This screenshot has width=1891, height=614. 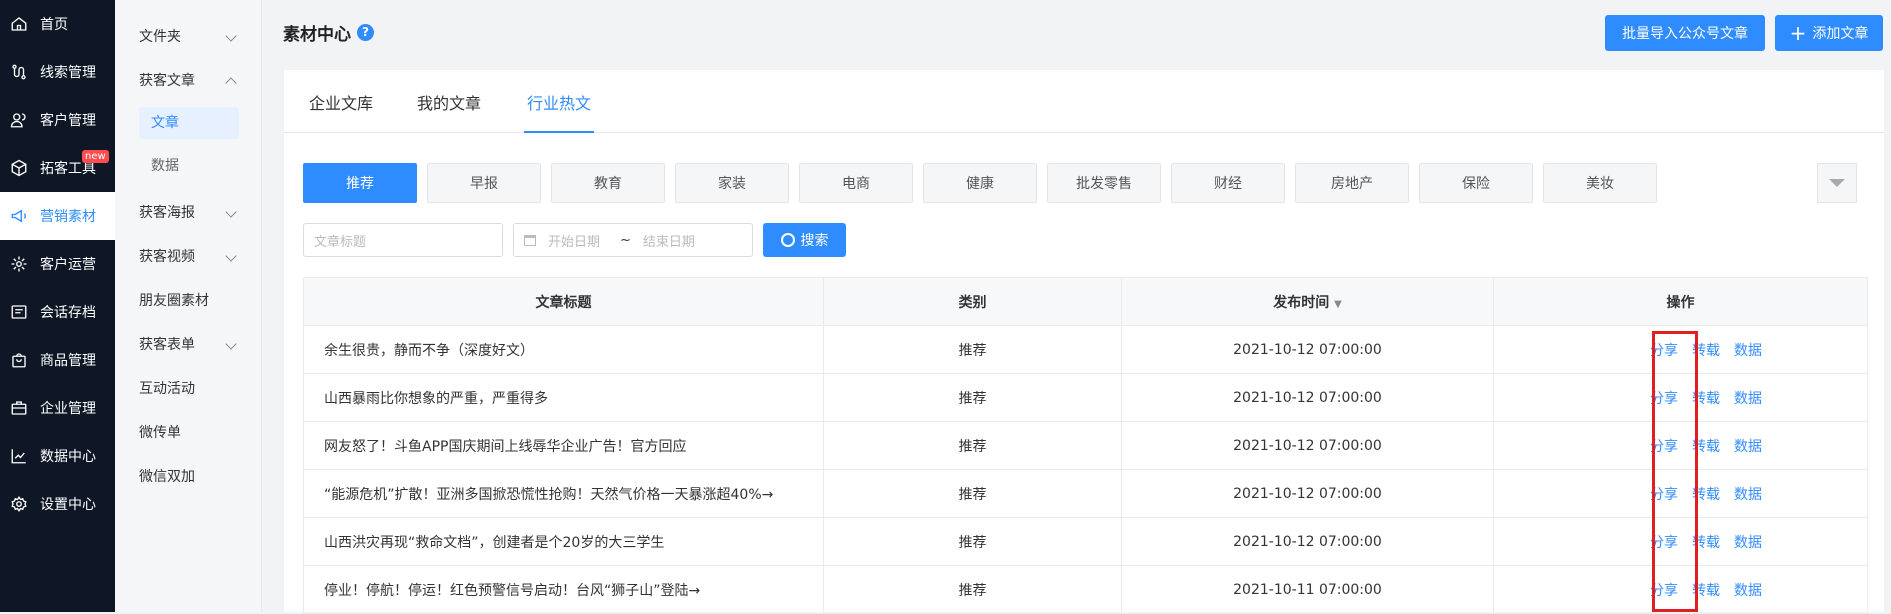 What do you see at coordinates (57, 408) in the screenshot?
I see `nav-item-enterprise: 企业管理` at bounding box center [57, 408].